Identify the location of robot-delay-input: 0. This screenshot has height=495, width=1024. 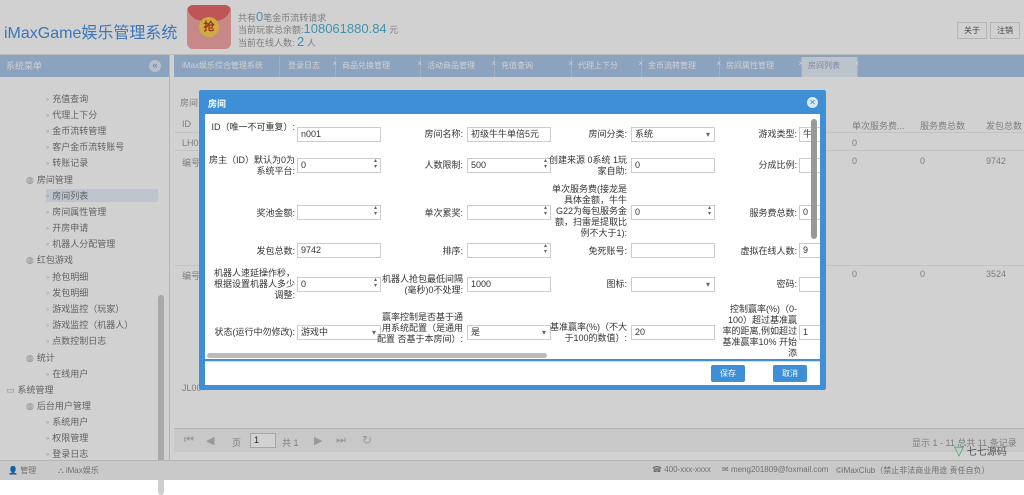
(339, 284).